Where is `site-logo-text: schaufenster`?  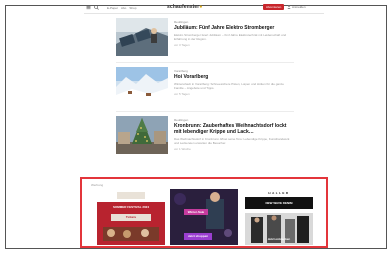
site-logo-text: schaufenster is located at coordinates (183, 7).